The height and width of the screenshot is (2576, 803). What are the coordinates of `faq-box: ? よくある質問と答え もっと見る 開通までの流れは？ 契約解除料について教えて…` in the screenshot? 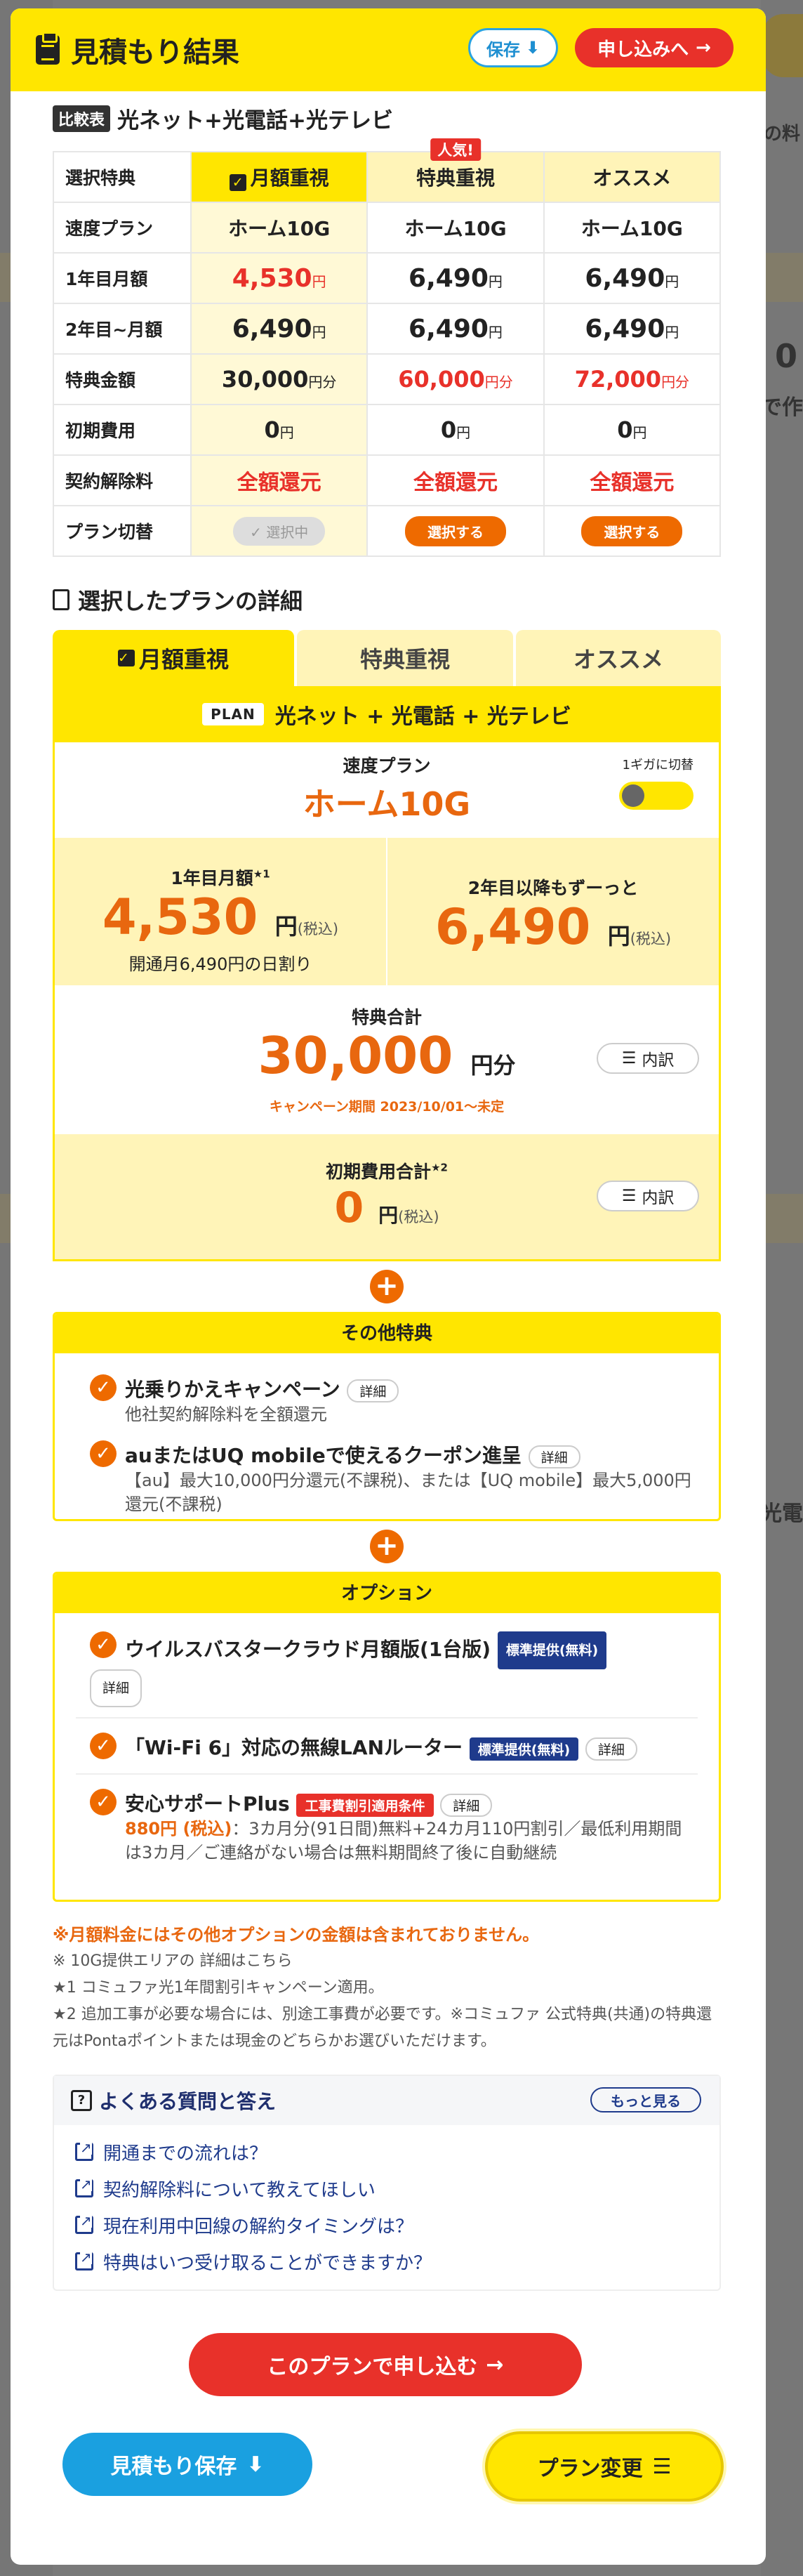 It's located at (387, 2183).